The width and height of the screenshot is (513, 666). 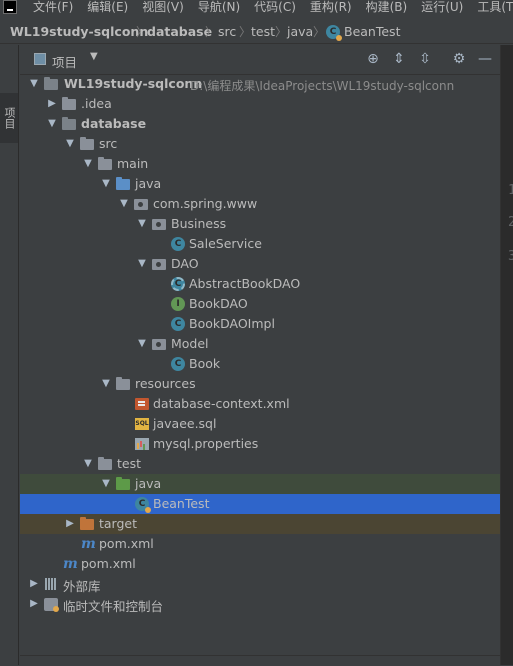 What do you see at coordinates (260, 524) in the screenshot?
I see `tree-item-target: ▶ target` at bounding box center [260, 524].